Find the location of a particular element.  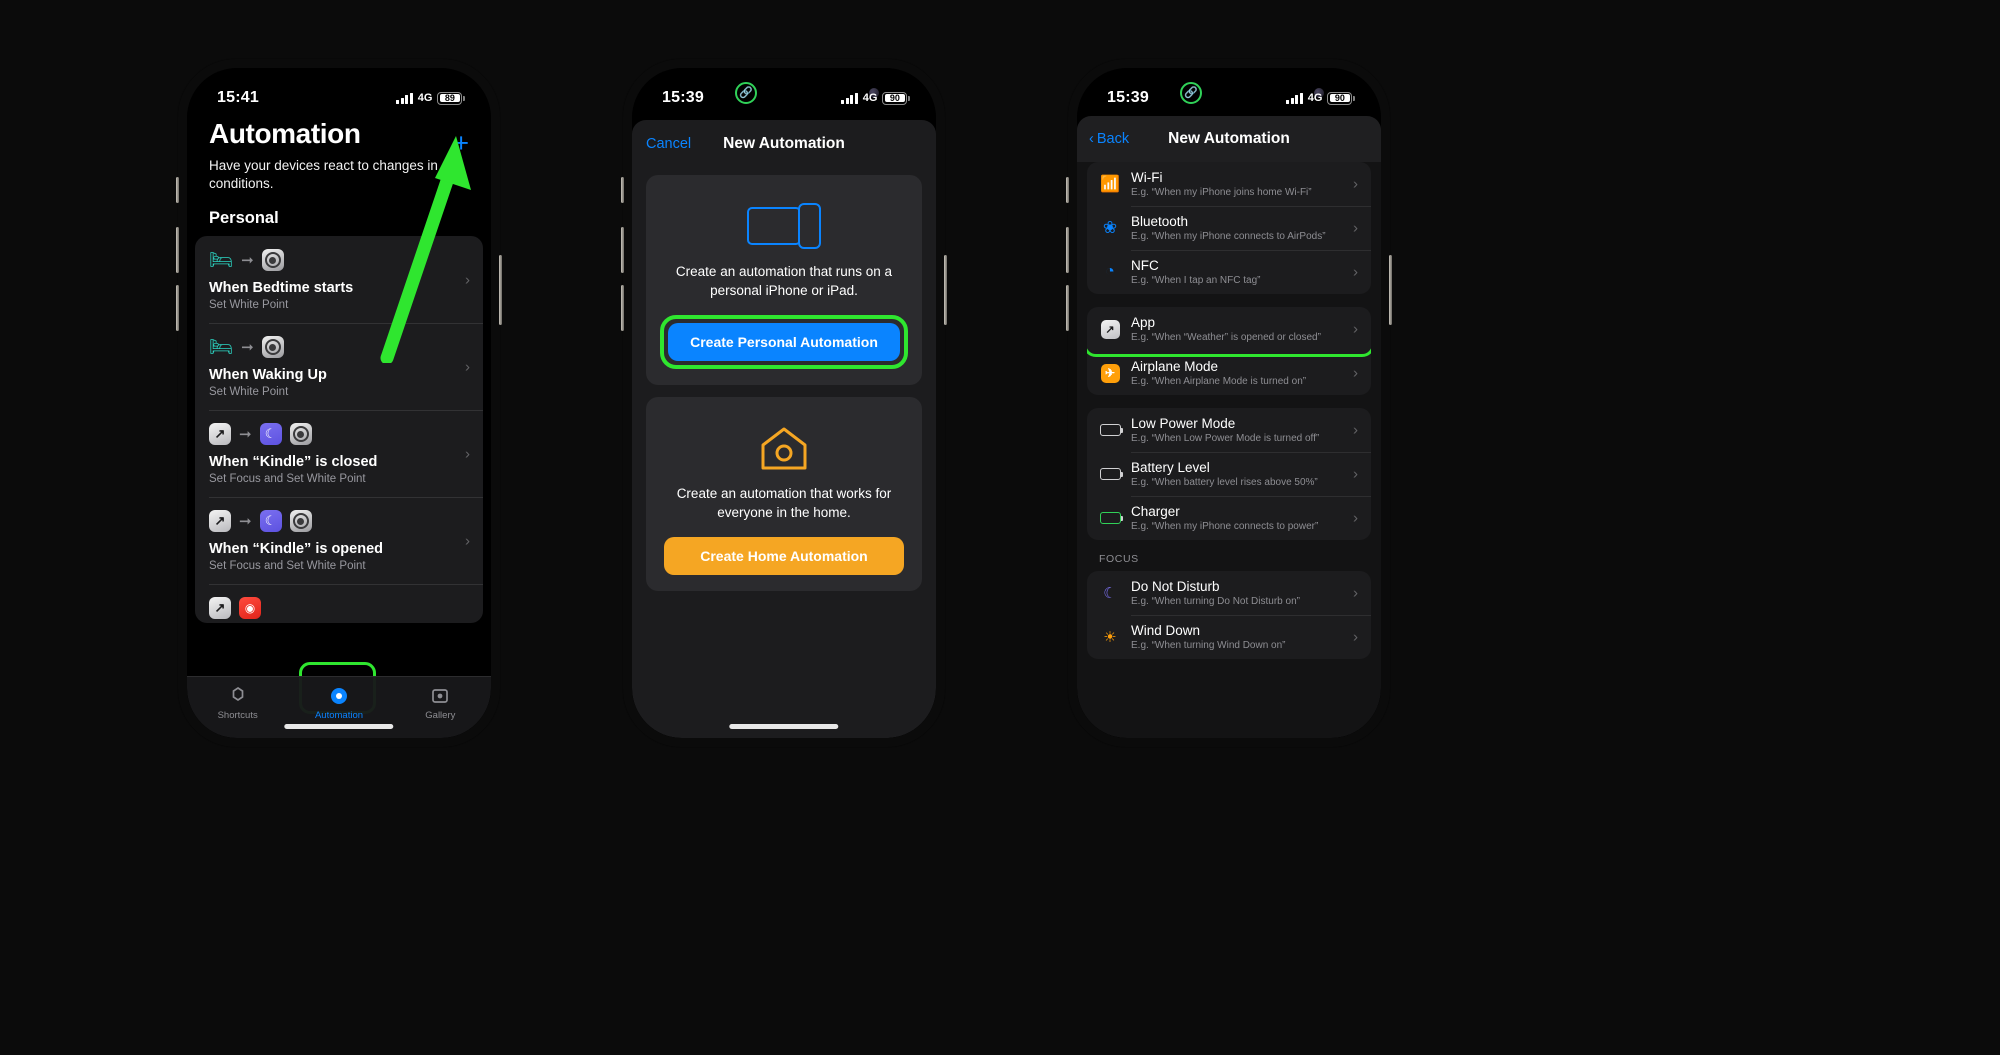

cancel-button: Cancel is located at coordinates (668, 144).